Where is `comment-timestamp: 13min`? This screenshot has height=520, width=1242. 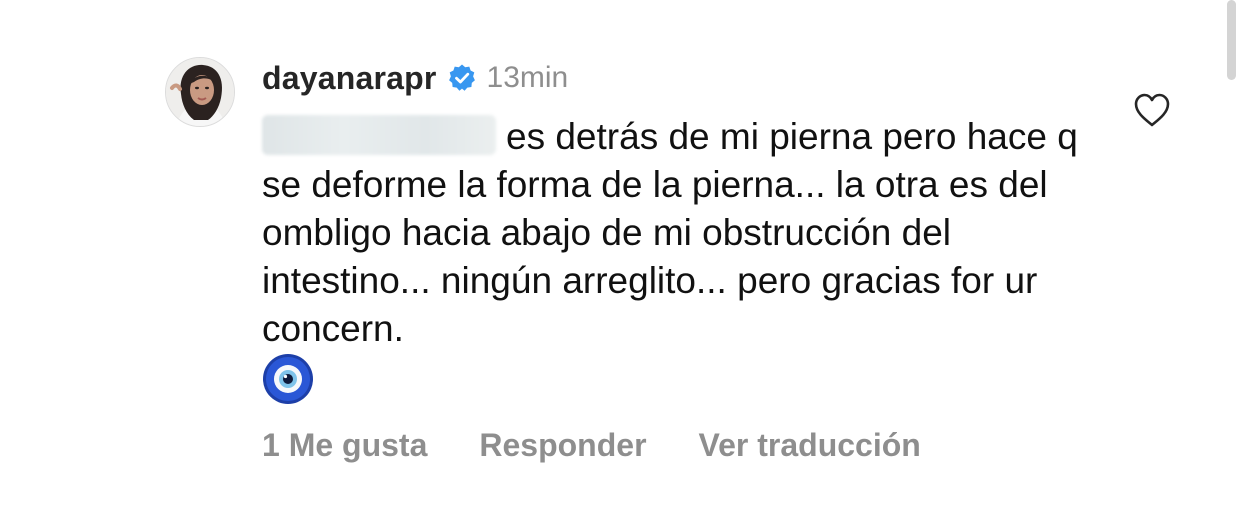
comment-timestamp: 13min is located at coordinates (527, 77).